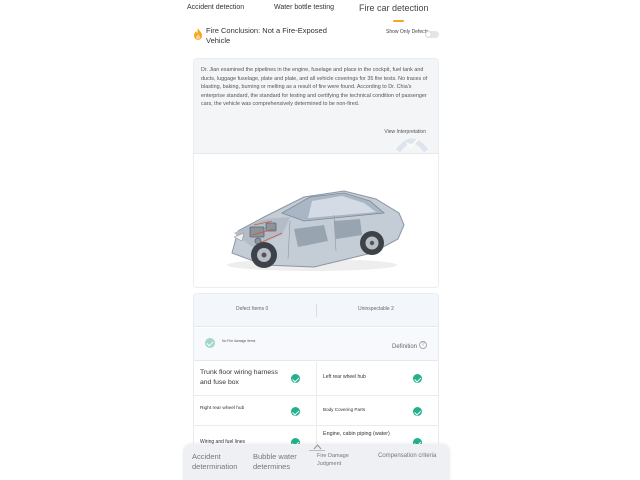 The height and width of the screenshot is (480, 640). I want to click on car-cutaway-image, so click(316, 221).